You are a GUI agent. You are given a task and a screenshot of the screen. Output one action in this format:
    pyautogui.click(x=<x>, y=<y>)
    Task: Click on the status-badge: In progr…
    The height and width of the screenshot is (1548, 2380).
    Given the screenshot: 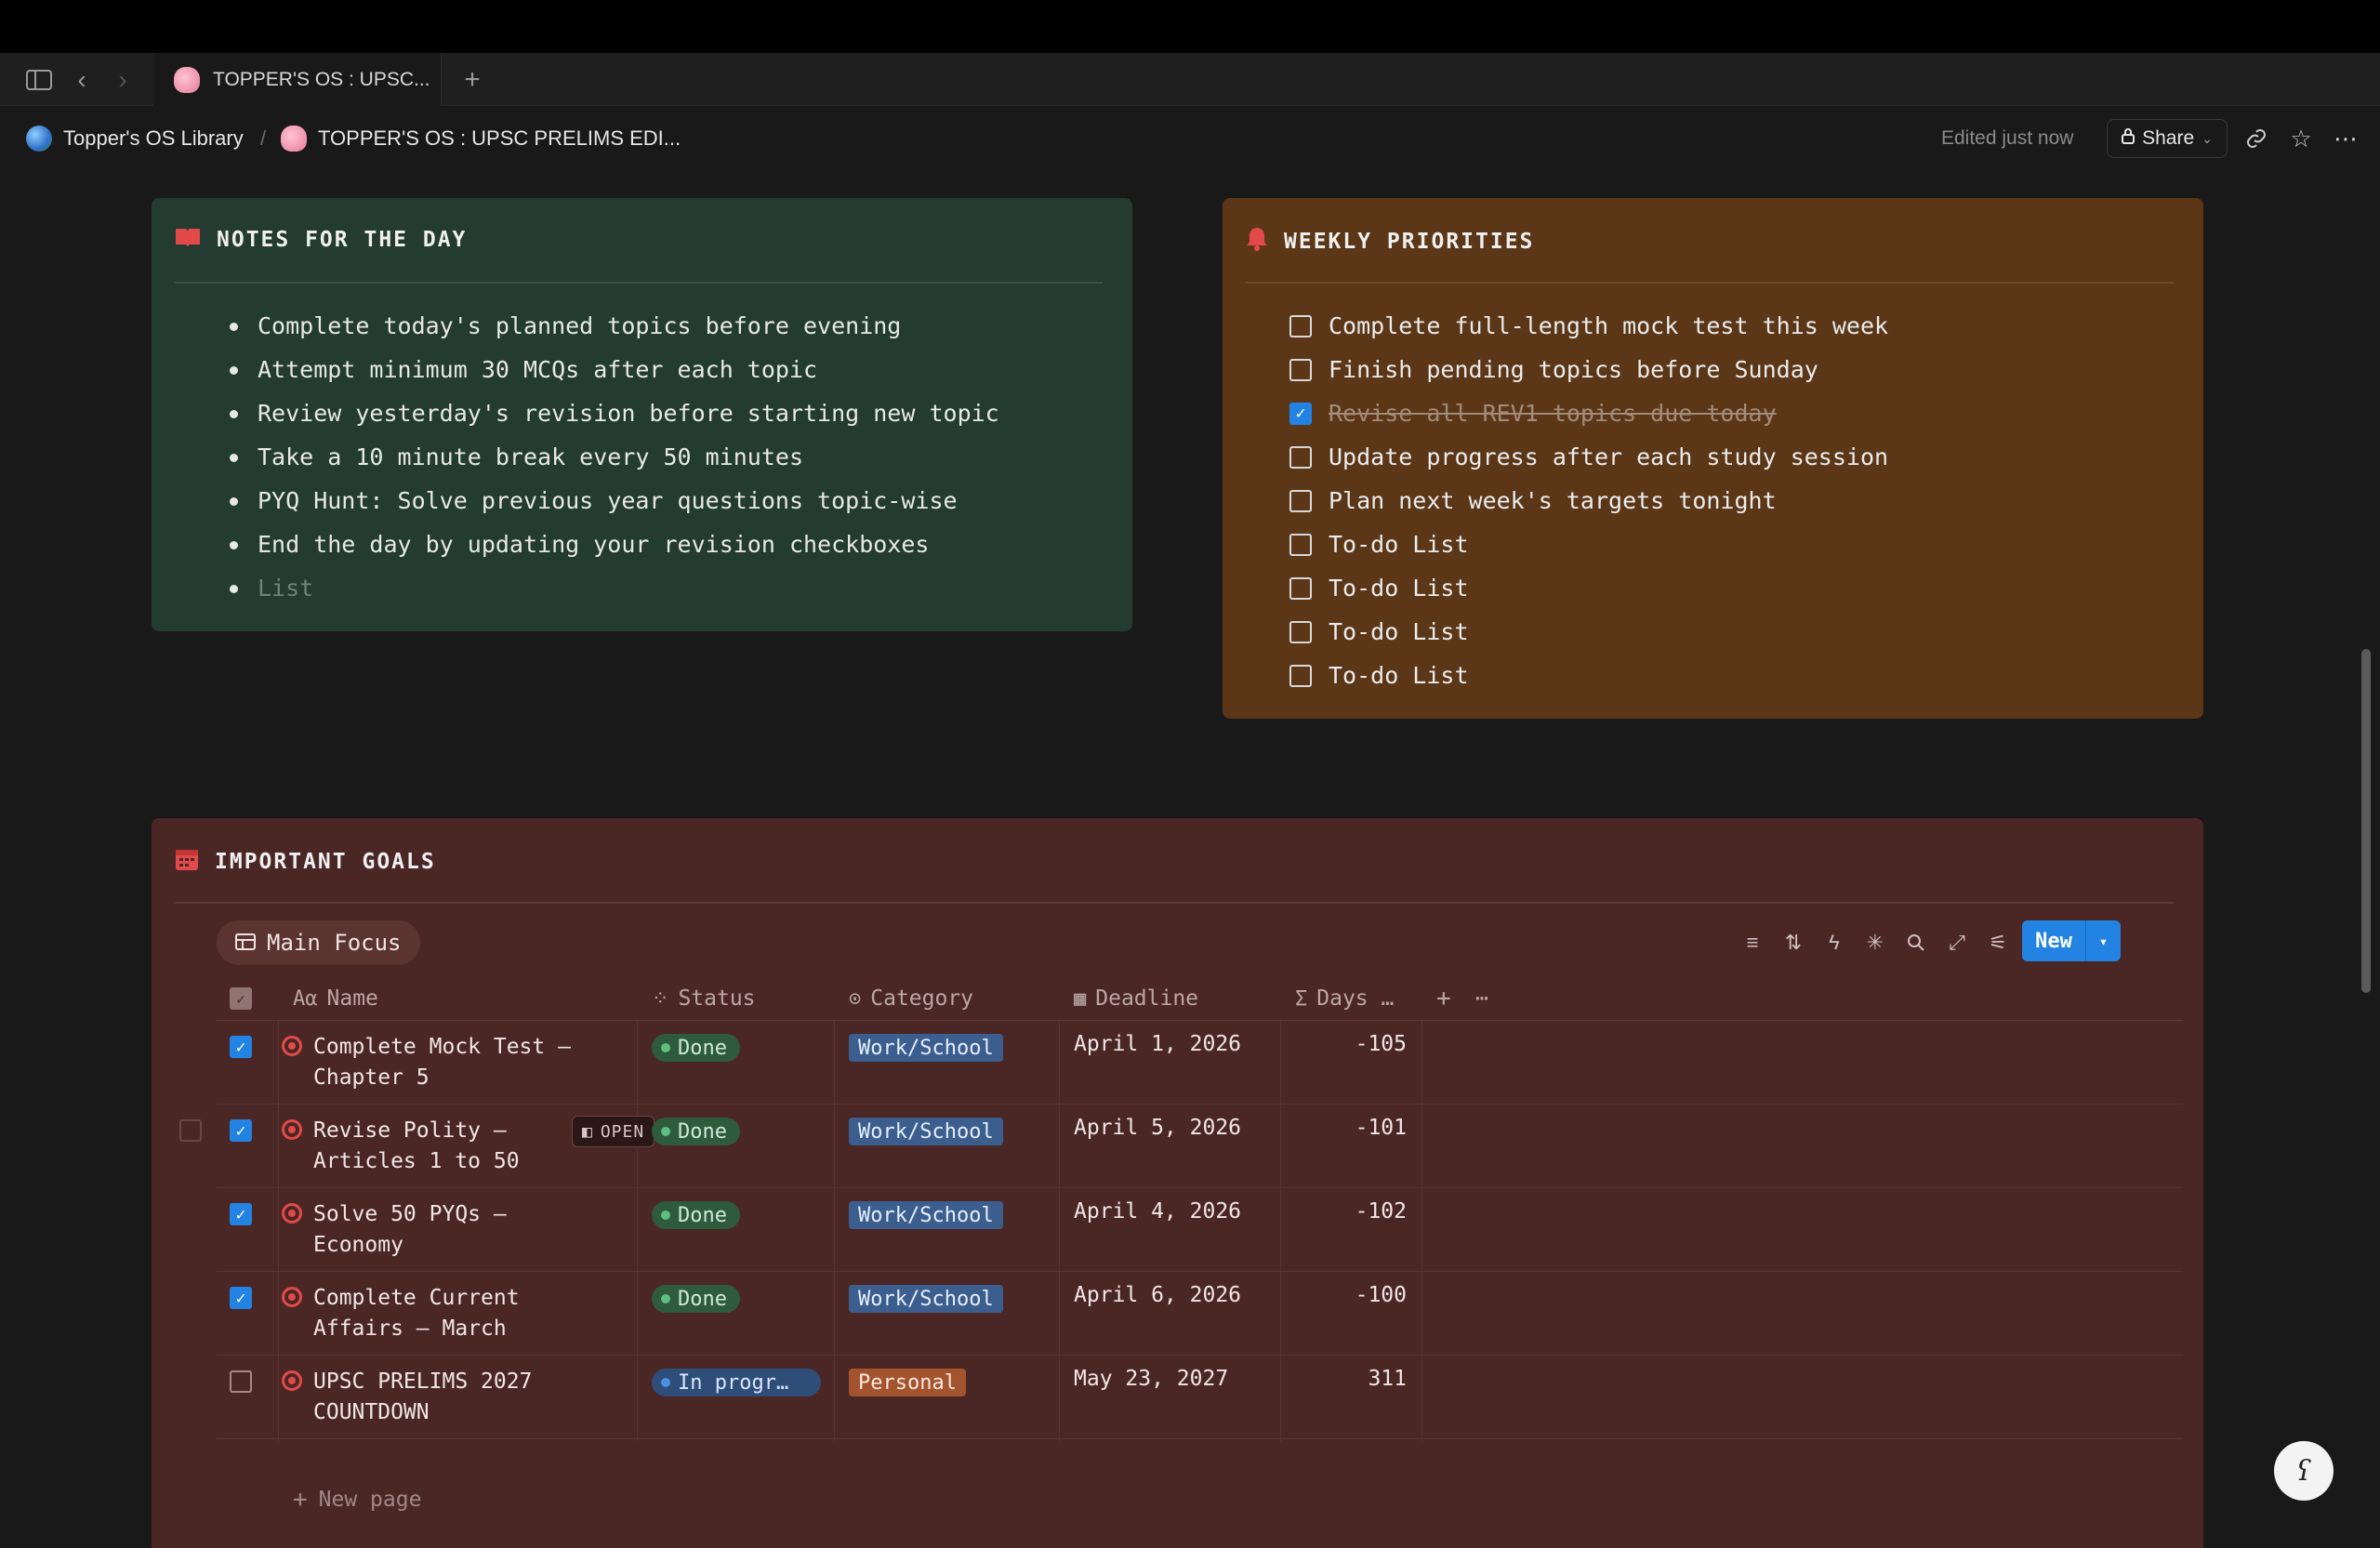 What is the action you would take?
    pyautogui.click(x=736, y=1382)
    